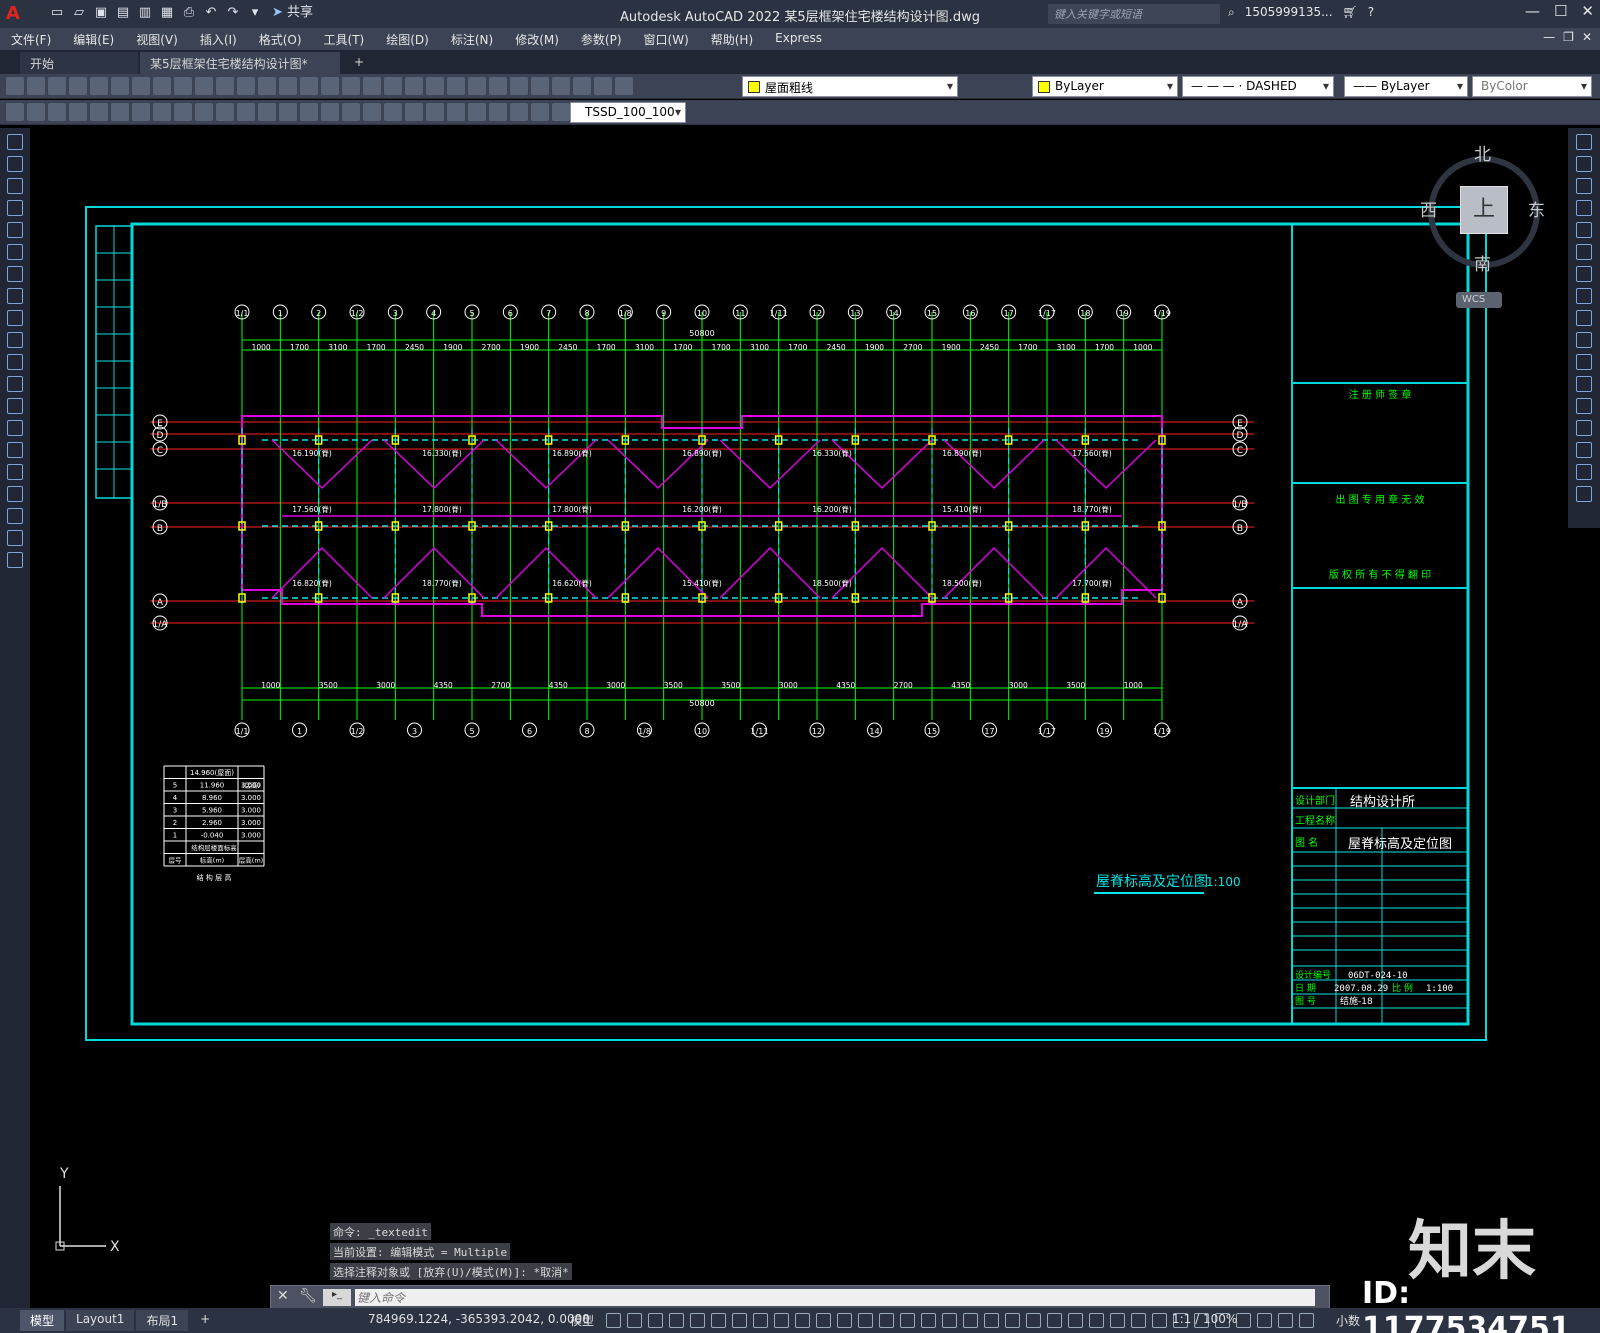 Image resolution: width=1600 pixels, height=1333 pixels. Describe the element at coordinates (100, 1320) in the screenshot. I see `tab-layout1: Layout1` at that location.